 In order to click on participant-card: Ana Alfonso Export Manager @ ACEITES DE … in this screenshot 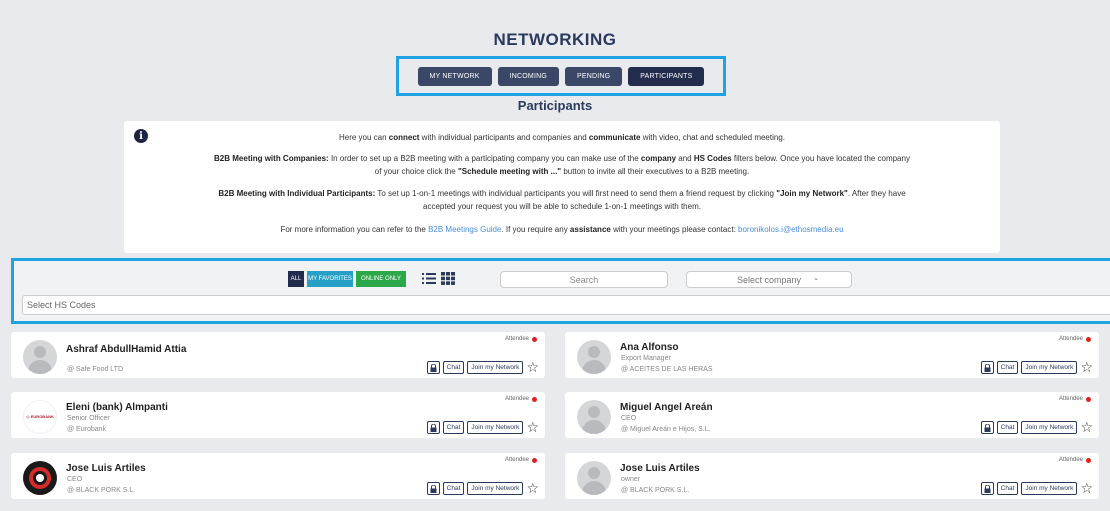, I will do `click(832, 355)`.